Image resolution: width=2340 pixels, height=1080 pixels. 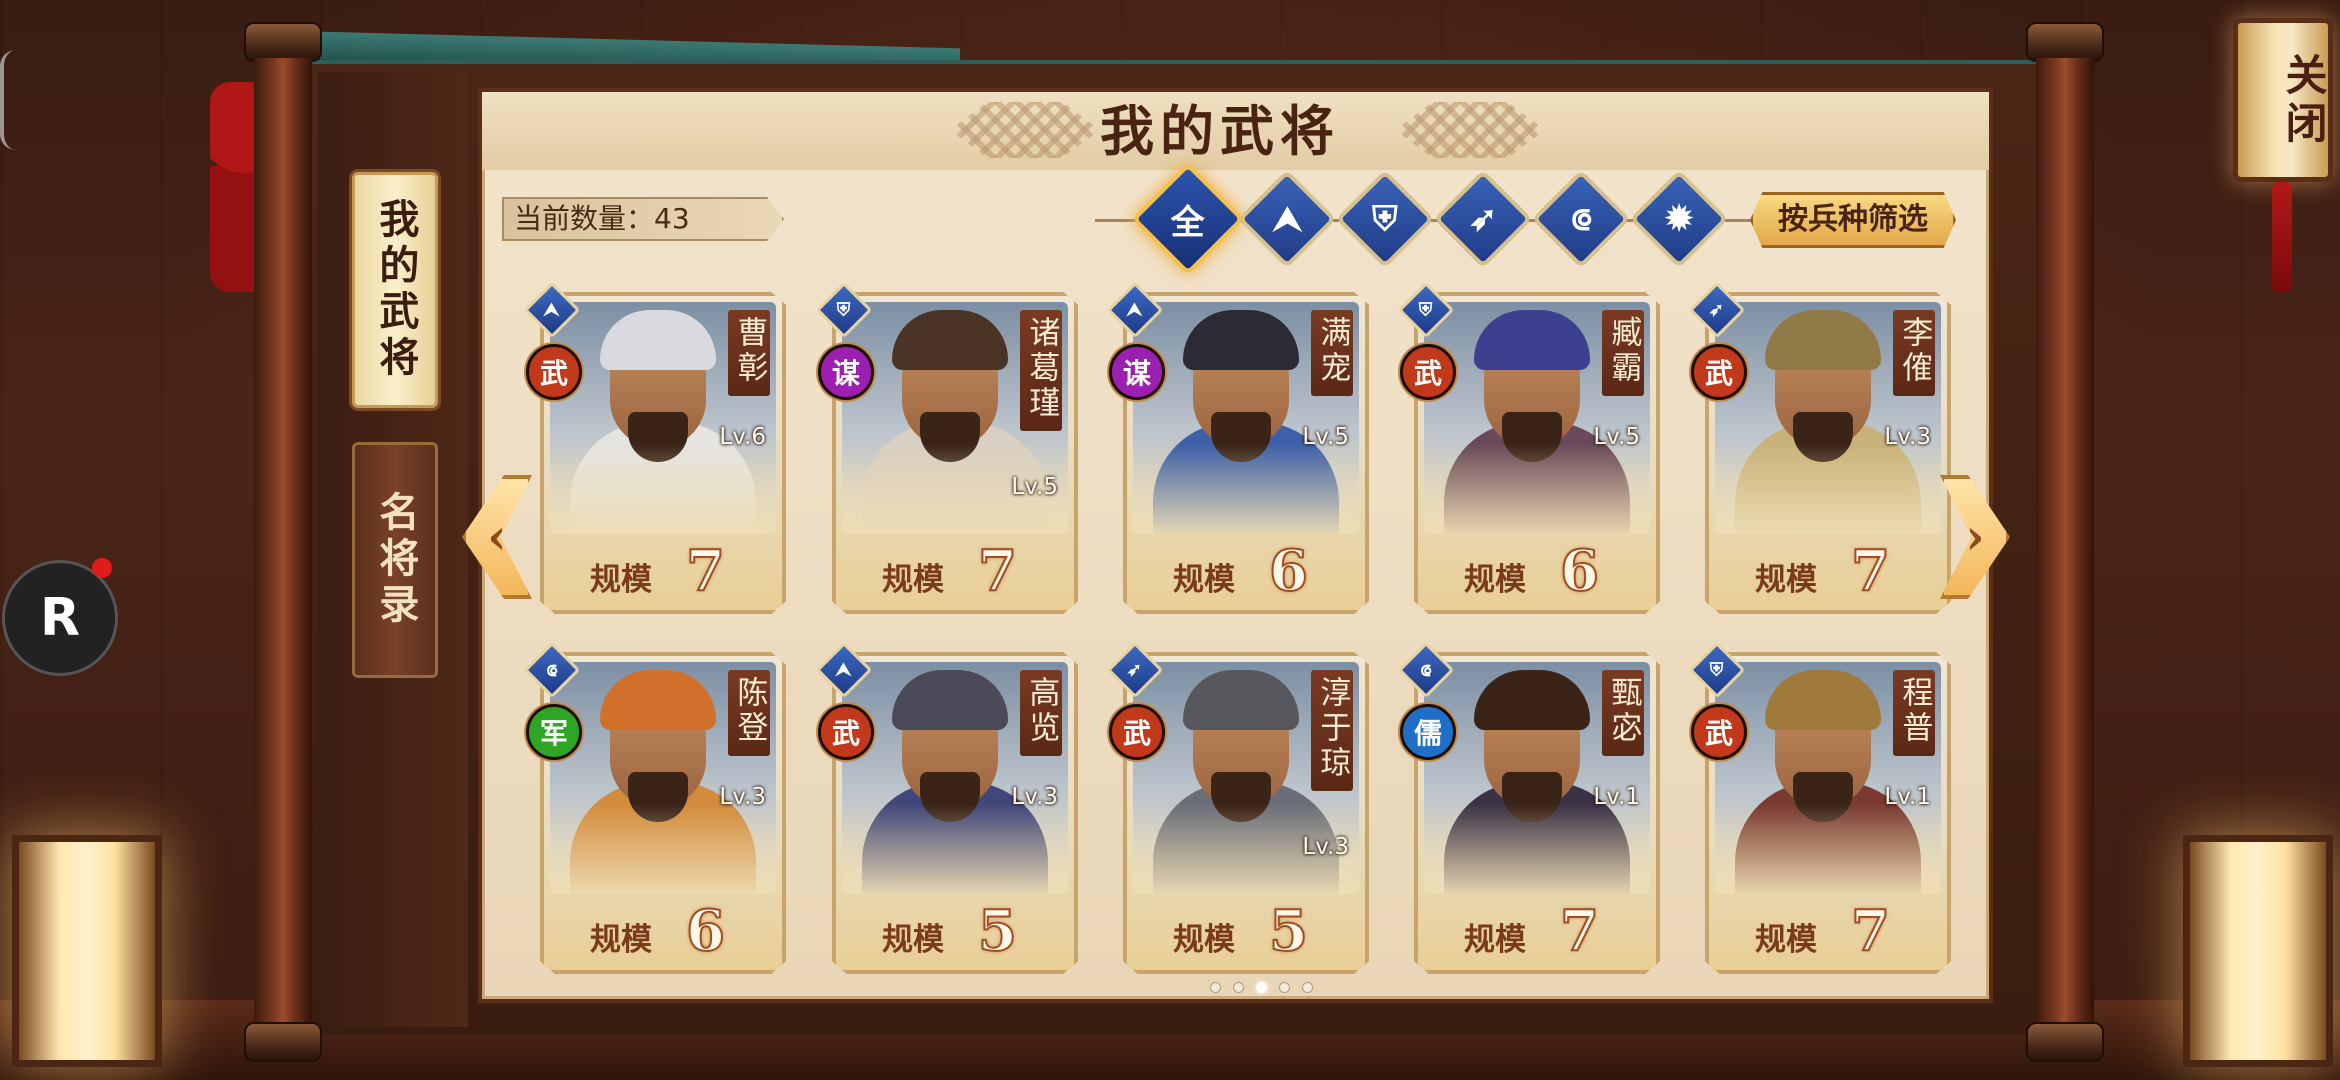 What do you see at coordinates (742, 437) in the screenshot?
I see `general-level: Lv.6` at bounding box center [742, 437].